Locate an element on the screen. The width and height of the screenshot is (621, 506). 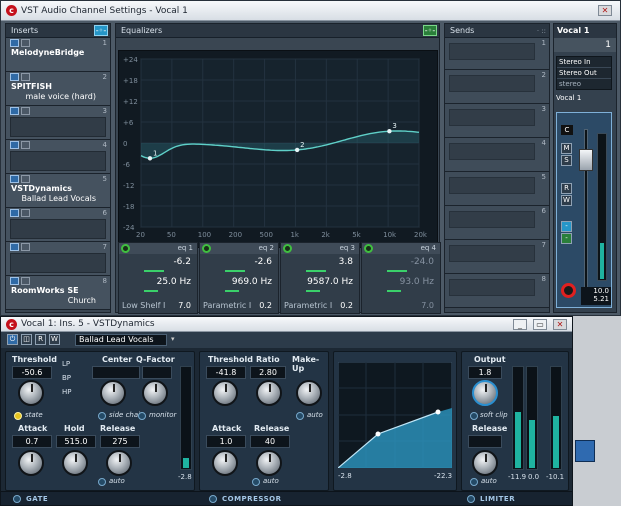
plugin-power-icon: ⏻ is located at coordinates (12, 339).